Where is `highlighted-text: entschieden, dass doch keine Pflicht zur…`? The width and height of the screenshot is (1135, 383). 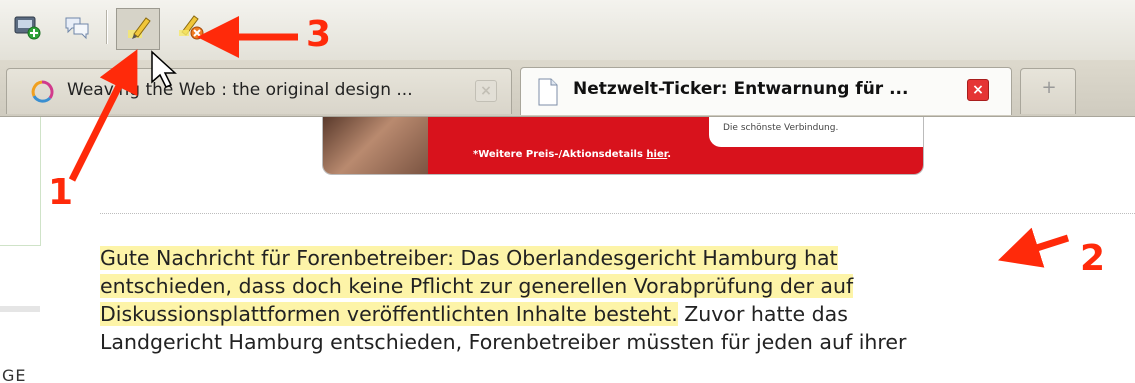 highlighted-text: entschieden, dass doch keine Pflicht zur… is located at coordinates (477, 286).